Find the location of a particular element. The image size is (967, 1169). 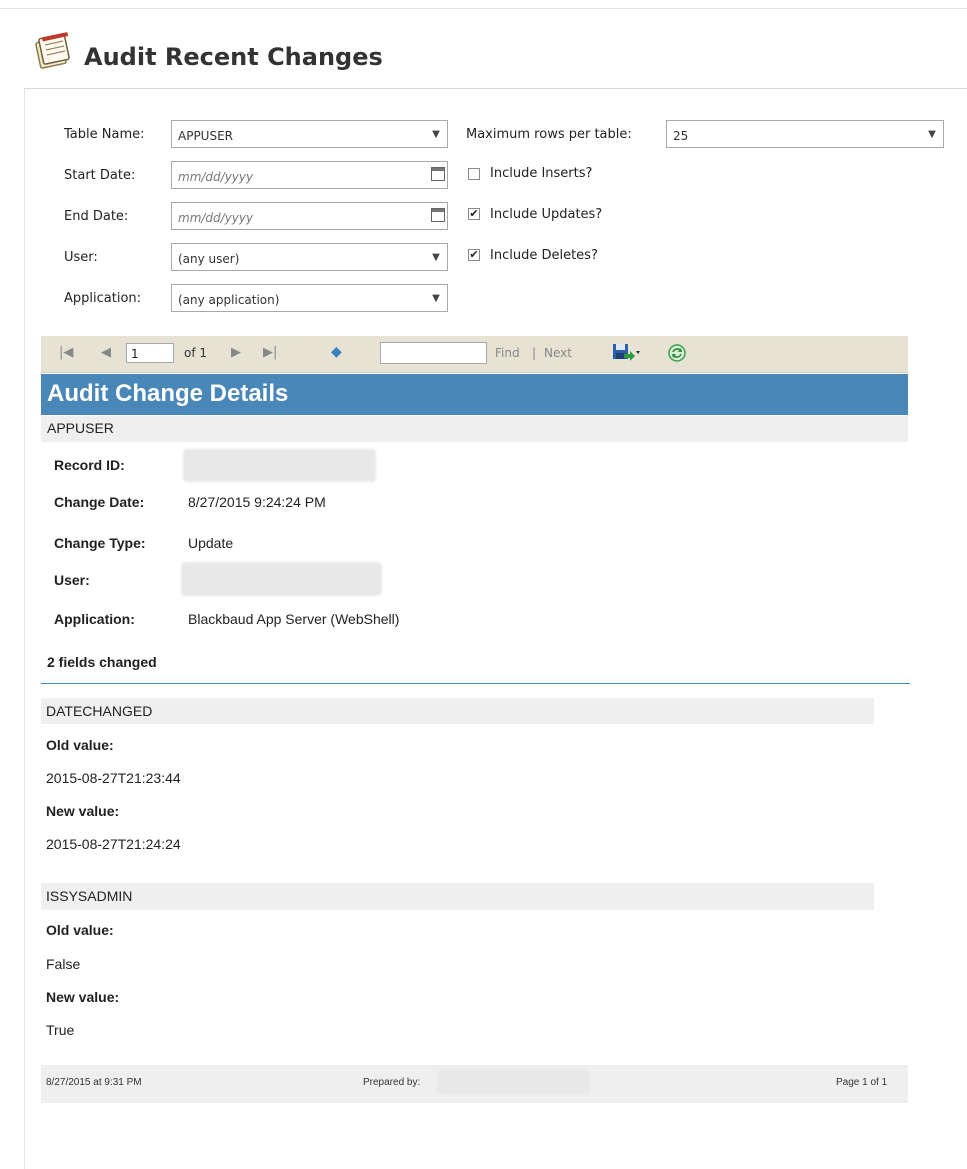

footer-date: 8/27/2015 at 9:31 PM is located at coordinates (94, 1082).